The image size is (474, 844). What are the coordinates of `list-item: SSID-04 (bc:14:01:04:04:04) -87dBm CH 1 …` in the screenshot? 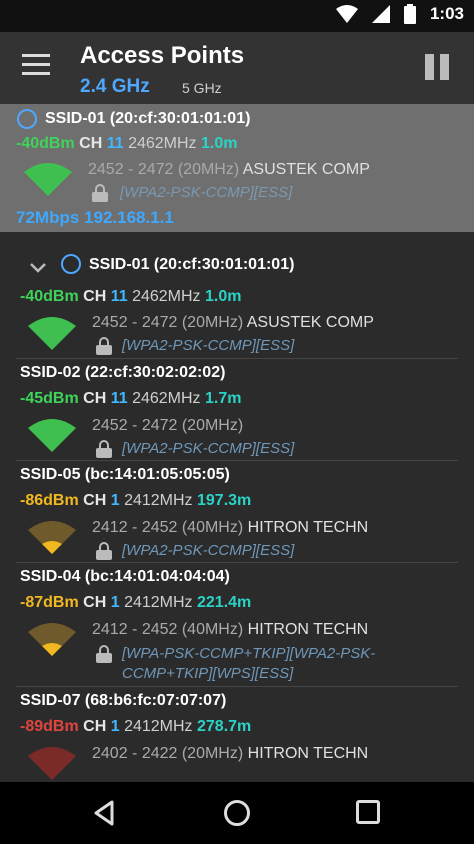 It's located at (237, 625).